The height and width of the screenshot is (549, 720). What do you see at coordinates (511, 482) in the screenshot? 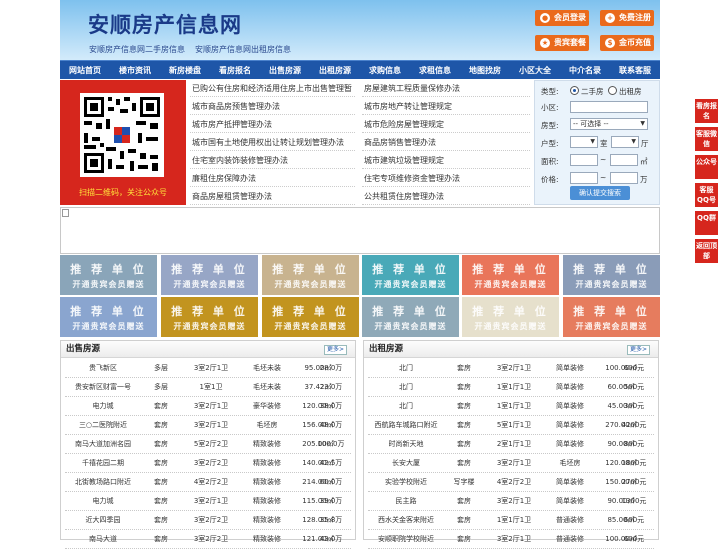
I see `listing-row: 实验学校附近 写字楼 4室2厅2卫 简单装修 150.00㎡ 2700元` at bounding box center [511, 482].